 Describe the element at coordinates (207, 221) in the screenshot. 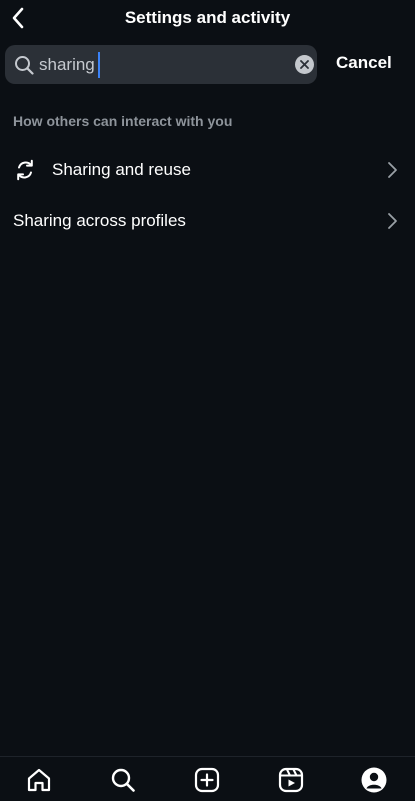

I see `result-sharing-across-profiles: Sharing across profiles` at that location.